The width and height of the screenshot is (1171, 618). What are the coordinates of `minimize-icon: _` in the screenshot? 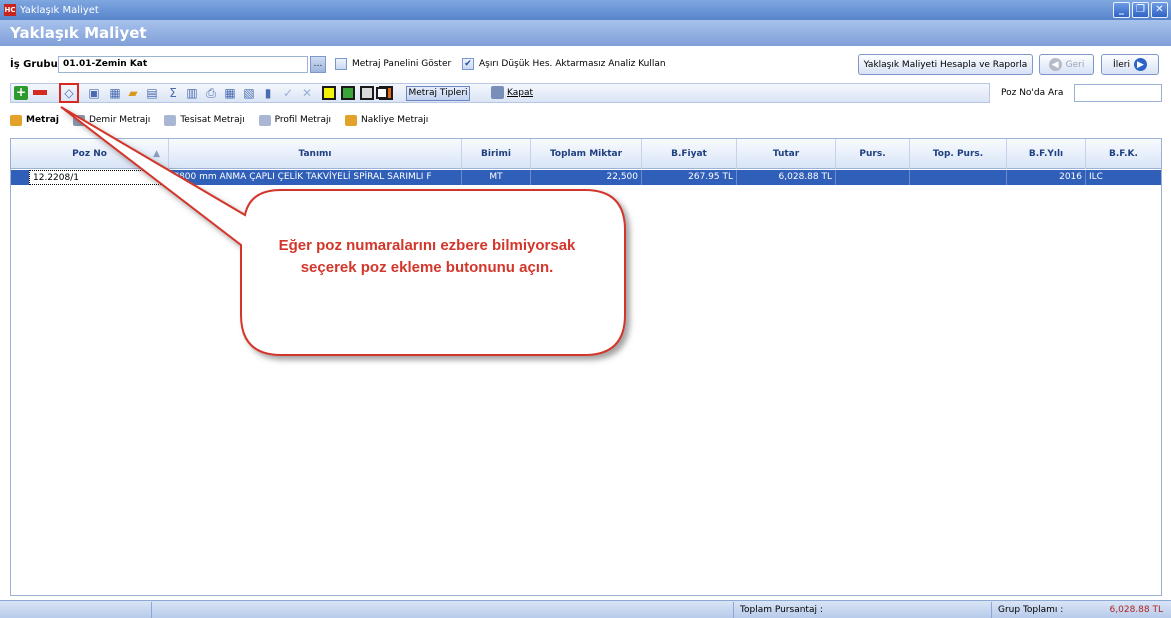 It's located at (1121, 10).